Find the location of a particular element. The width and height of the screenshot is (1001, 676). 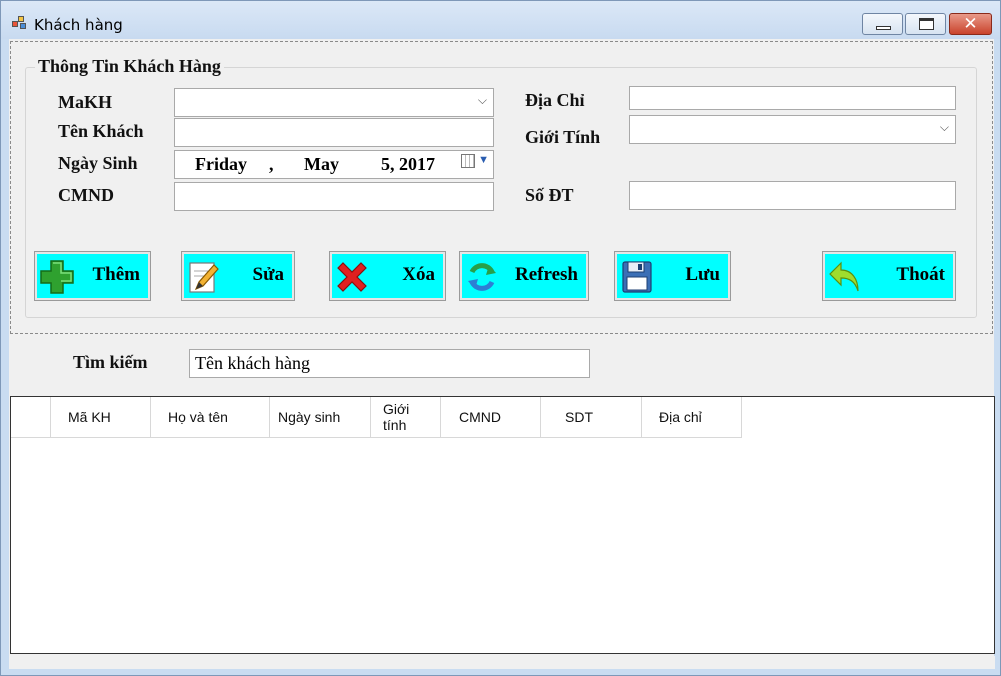

makh-combo: ⌵ is located at coordinates (334, 102).